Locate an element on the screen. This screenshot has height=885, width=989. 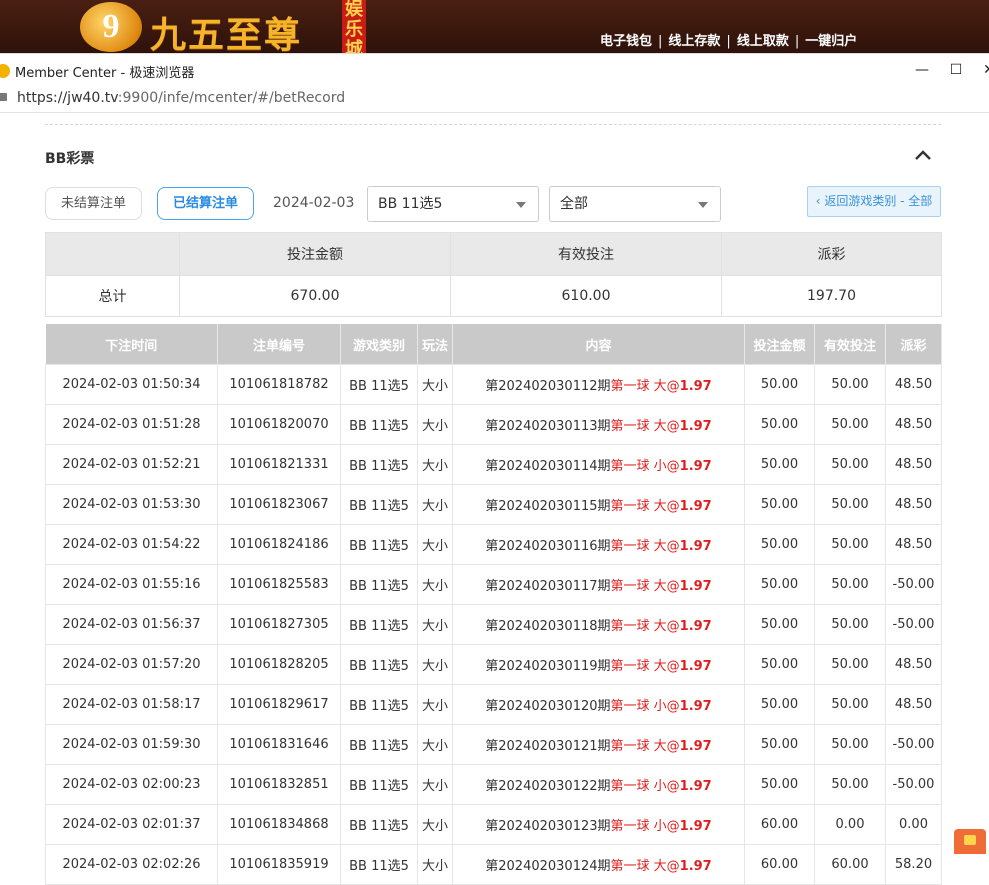
game-select-value: BB 11选5 is located at coordinates (410, 204).